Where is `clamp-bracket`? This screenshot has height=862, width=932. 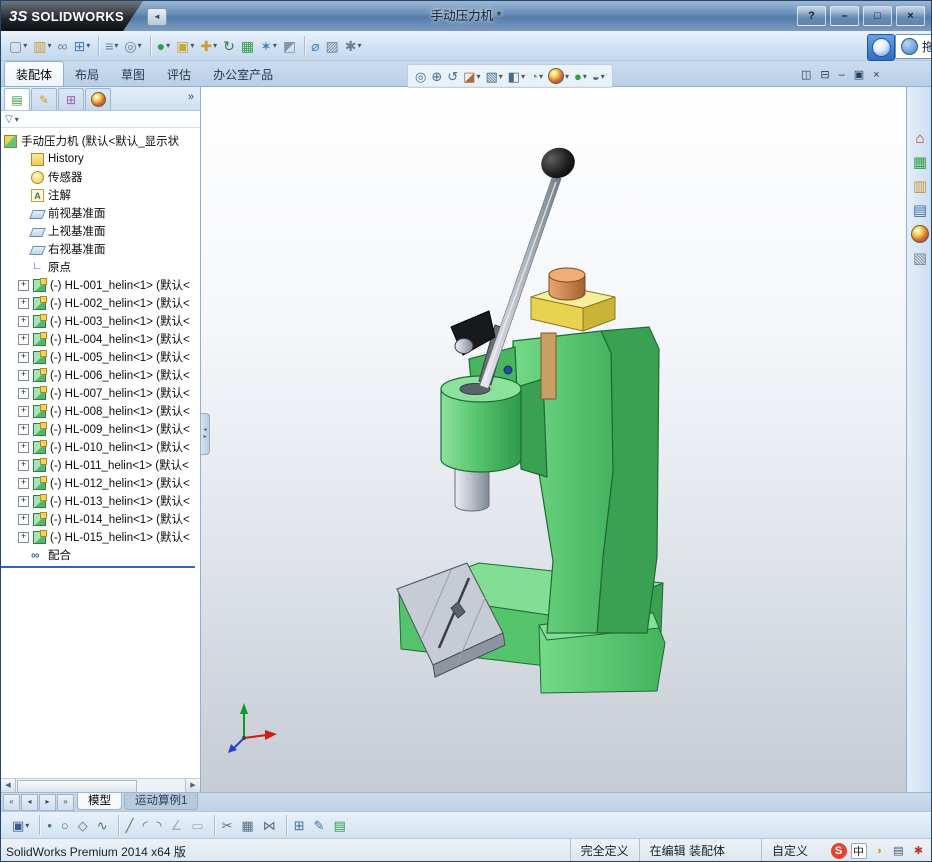 clamp-bracket is located at coordinates (481, 424).